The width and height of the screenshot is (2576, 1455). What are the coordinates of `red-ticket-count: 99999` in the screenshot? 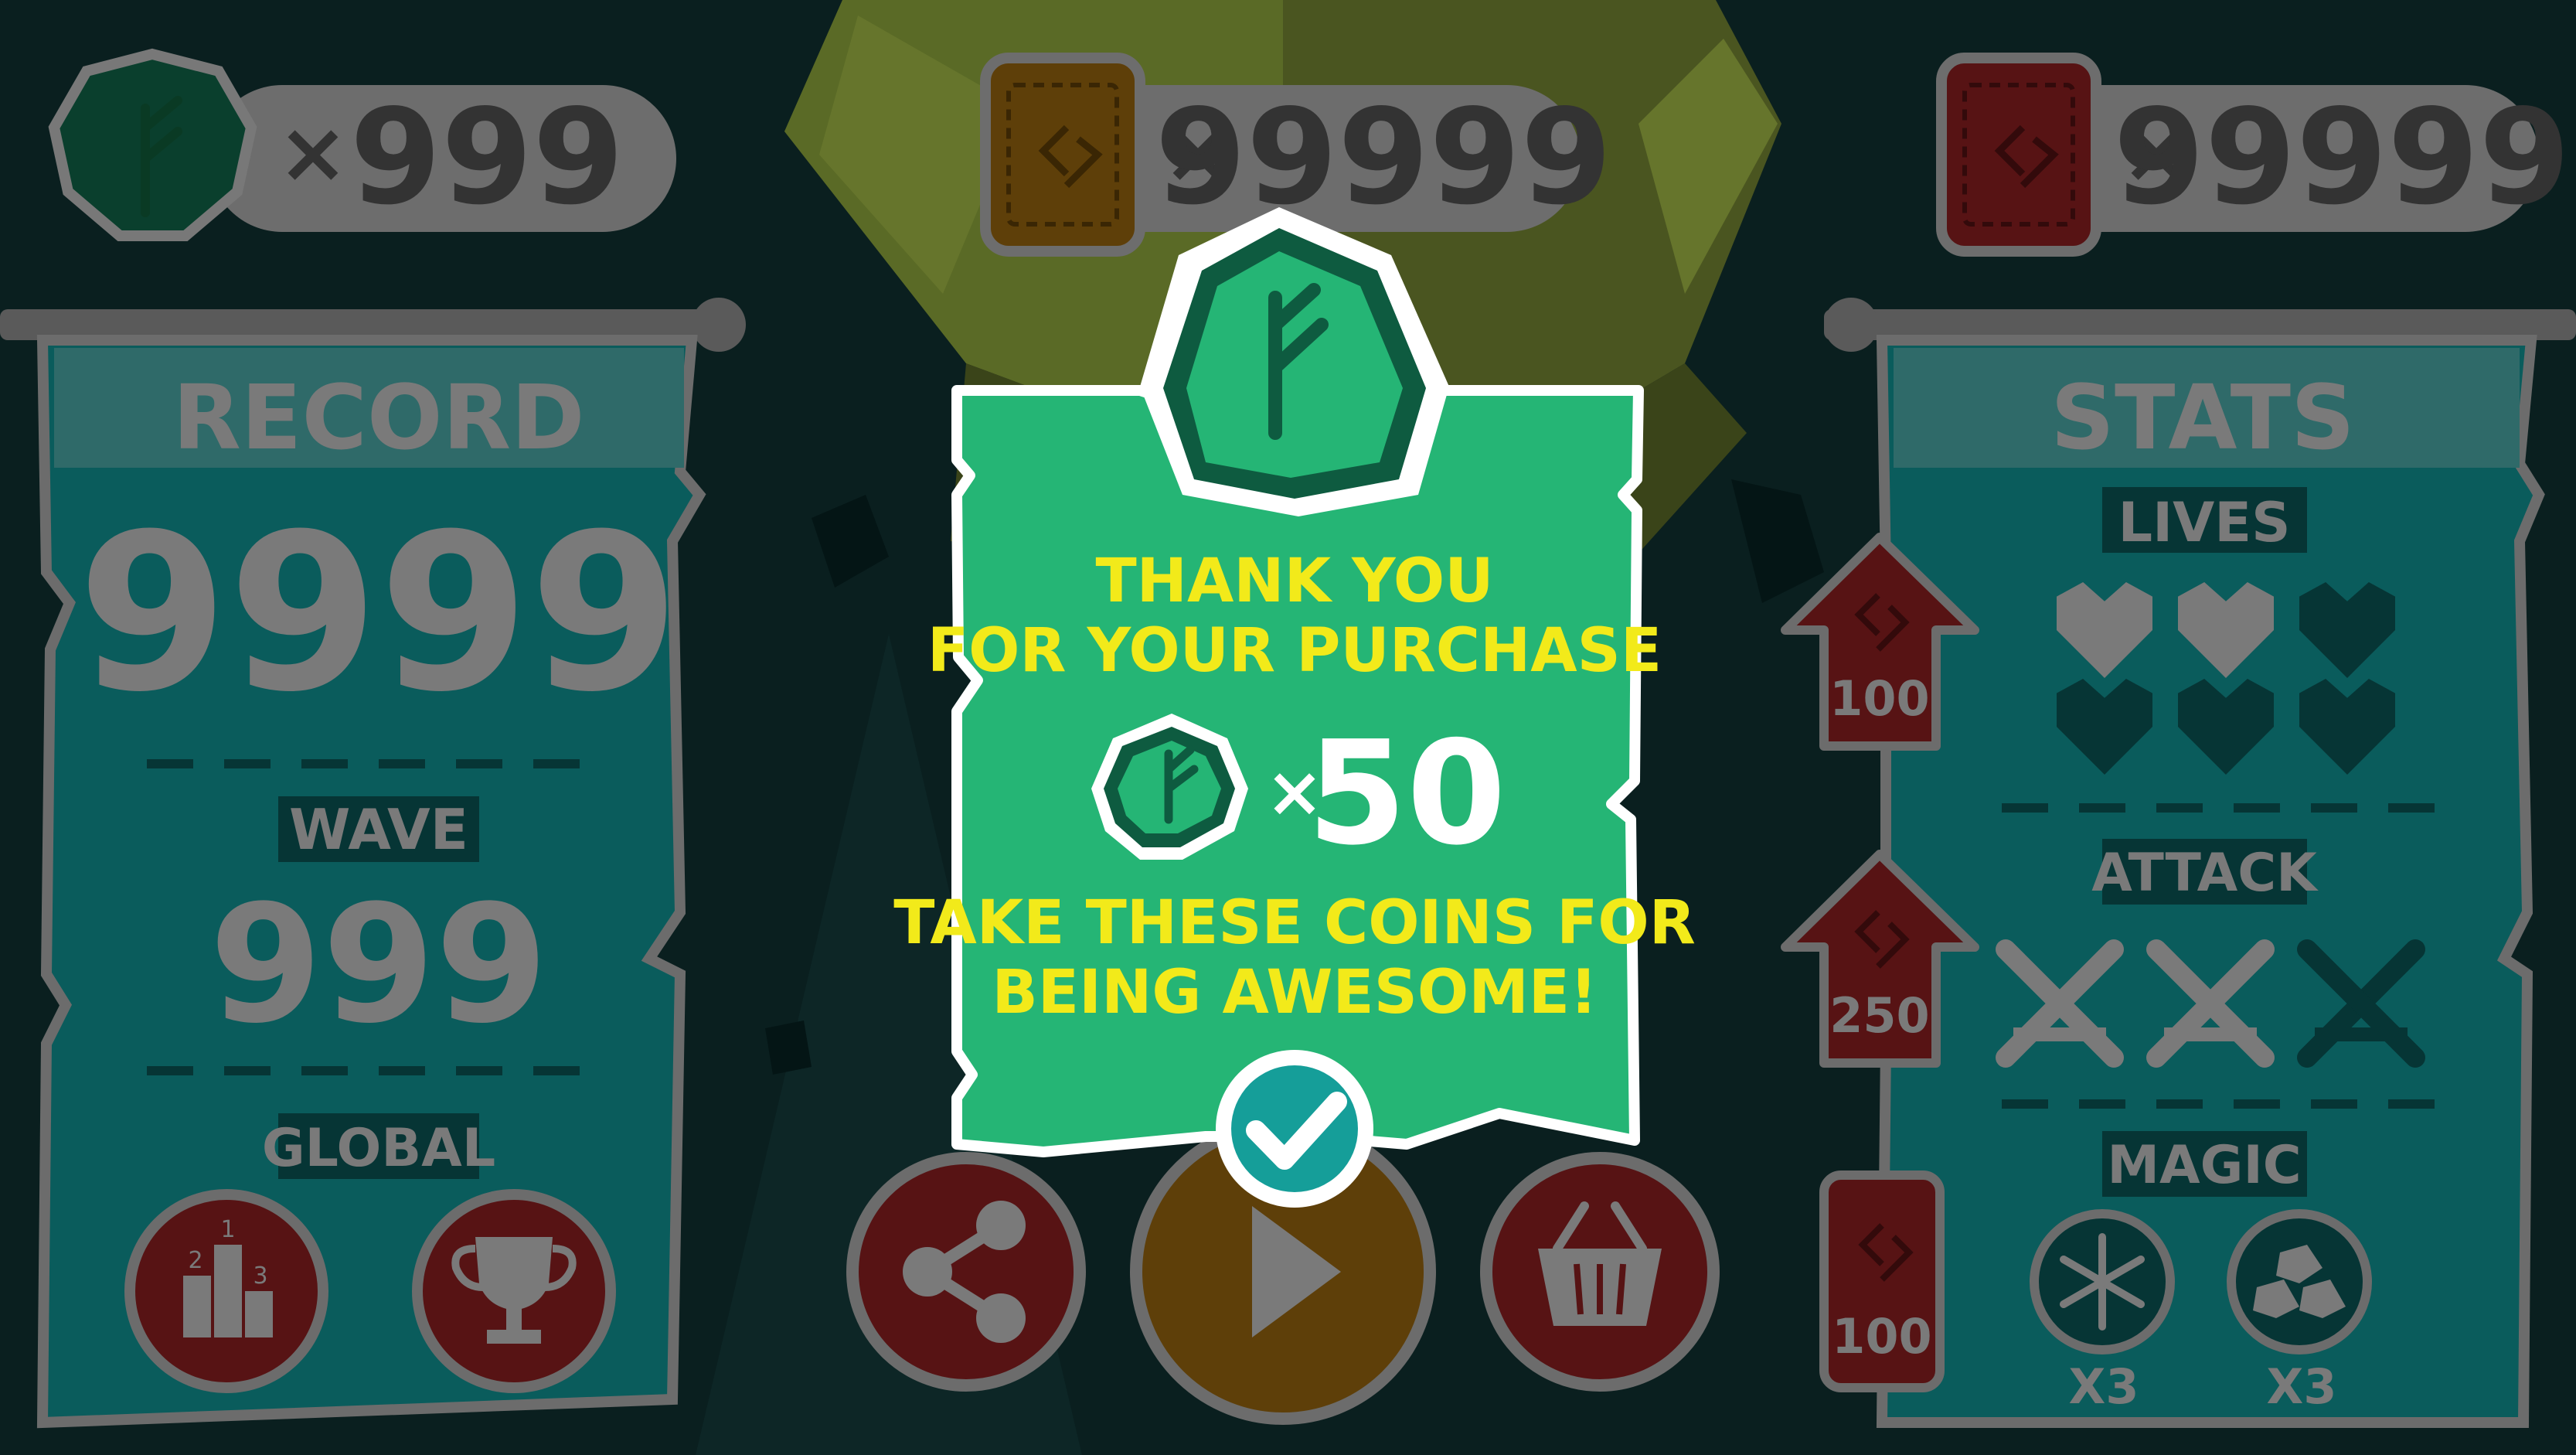 It's located at (2341, 158).